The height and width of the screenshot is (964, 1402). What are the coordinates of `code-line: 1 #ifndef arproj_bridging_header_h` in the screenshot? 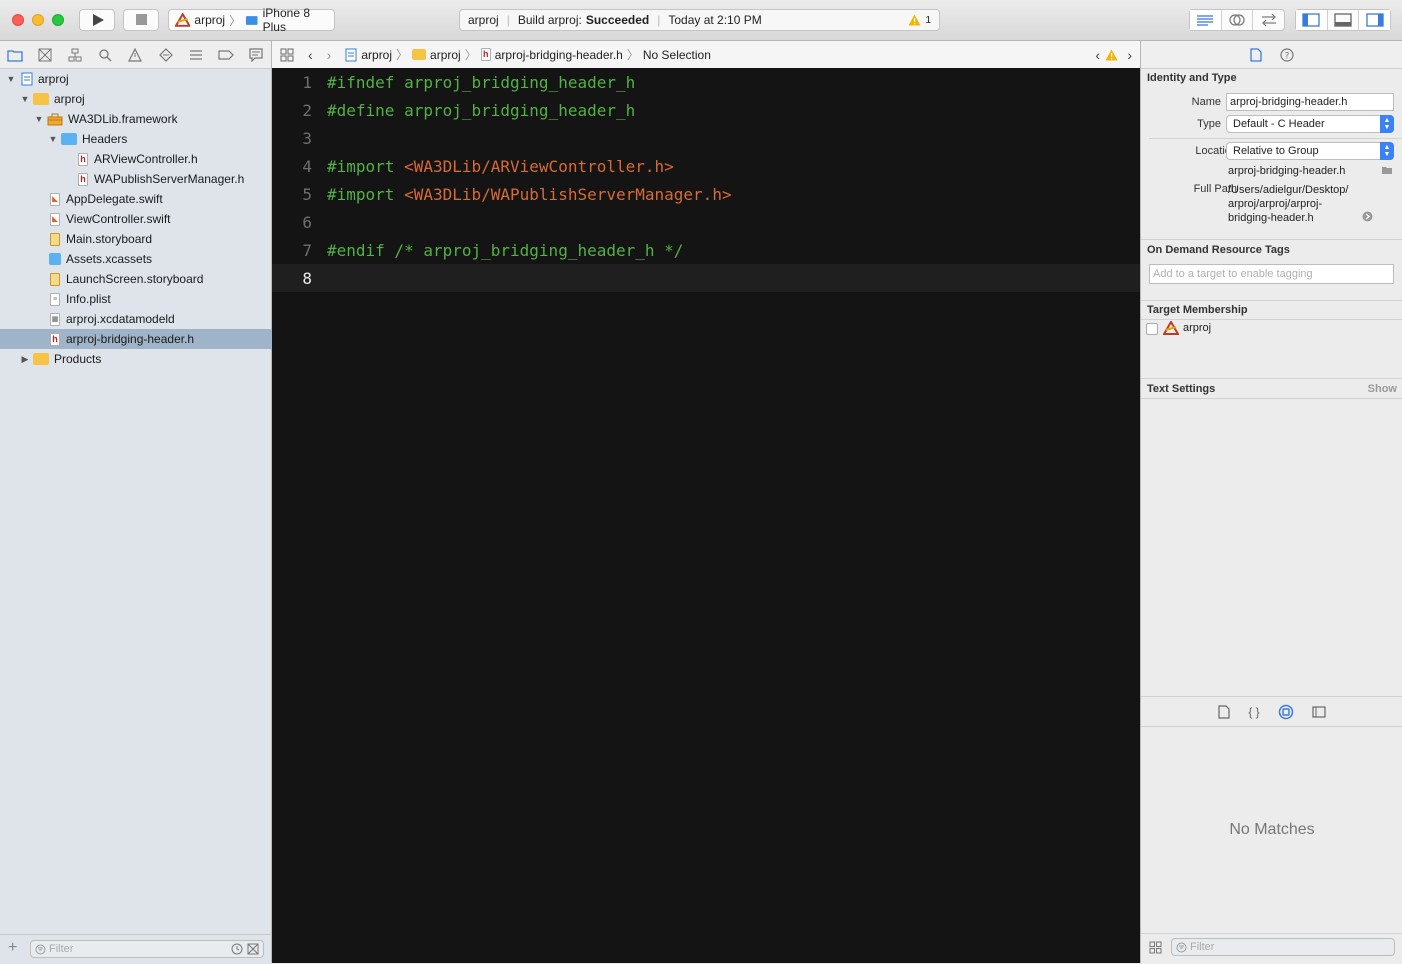 It's located at (706, 82).